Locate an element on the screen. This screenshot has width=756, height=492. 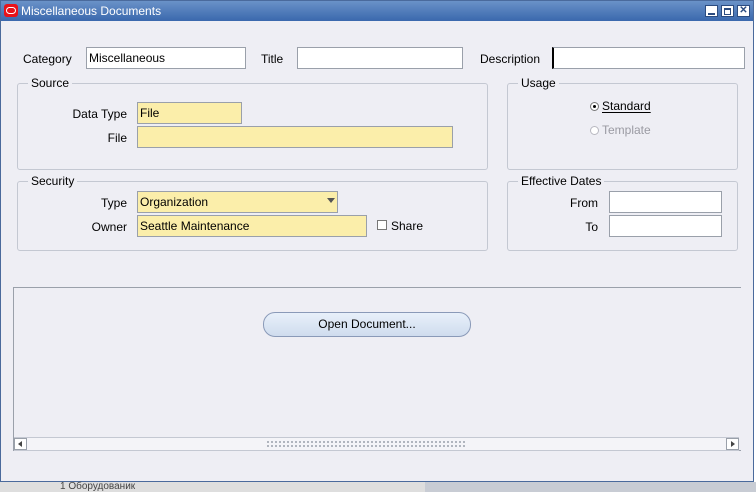
usage-group-label: Usage is located at coordinates (538, 83).